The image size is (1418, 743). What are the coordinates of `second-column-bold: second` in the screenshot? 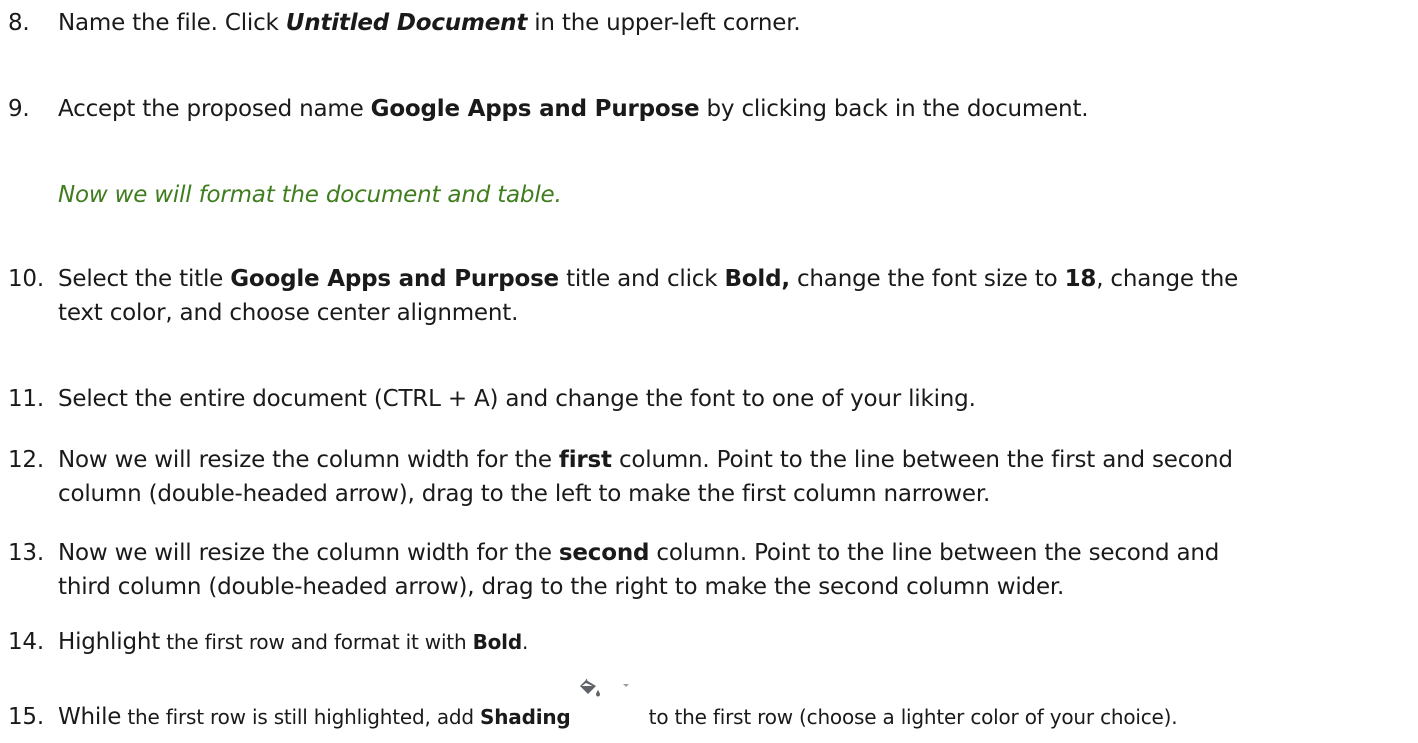 It's located at (604, 553).